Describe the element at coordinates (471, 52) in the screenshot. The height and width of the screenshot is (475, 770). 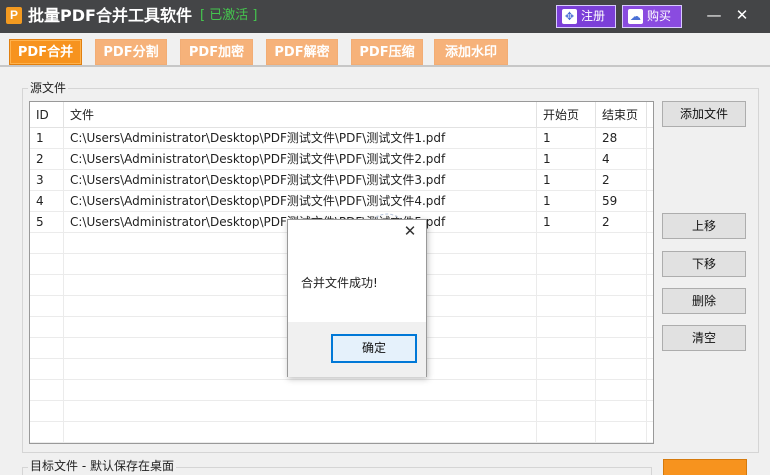
I see `tab-add-watermark: 添加水印` at that location.